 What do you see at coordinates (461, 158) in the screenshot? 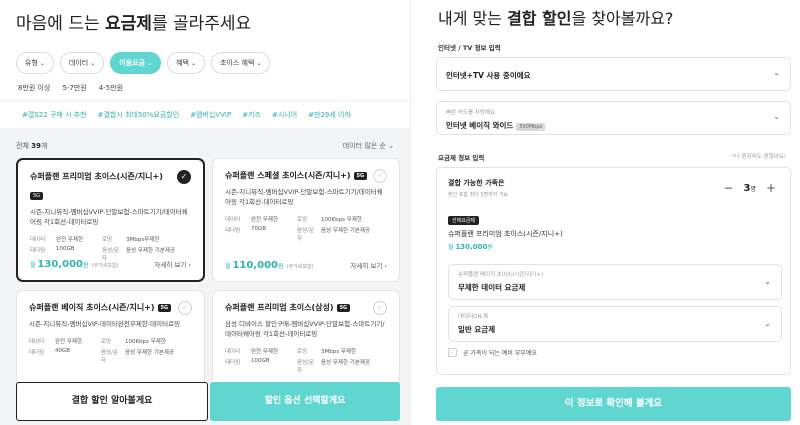
I see `plan-section-label: 요금제 정보 입력` at bounding box center [461, 158].